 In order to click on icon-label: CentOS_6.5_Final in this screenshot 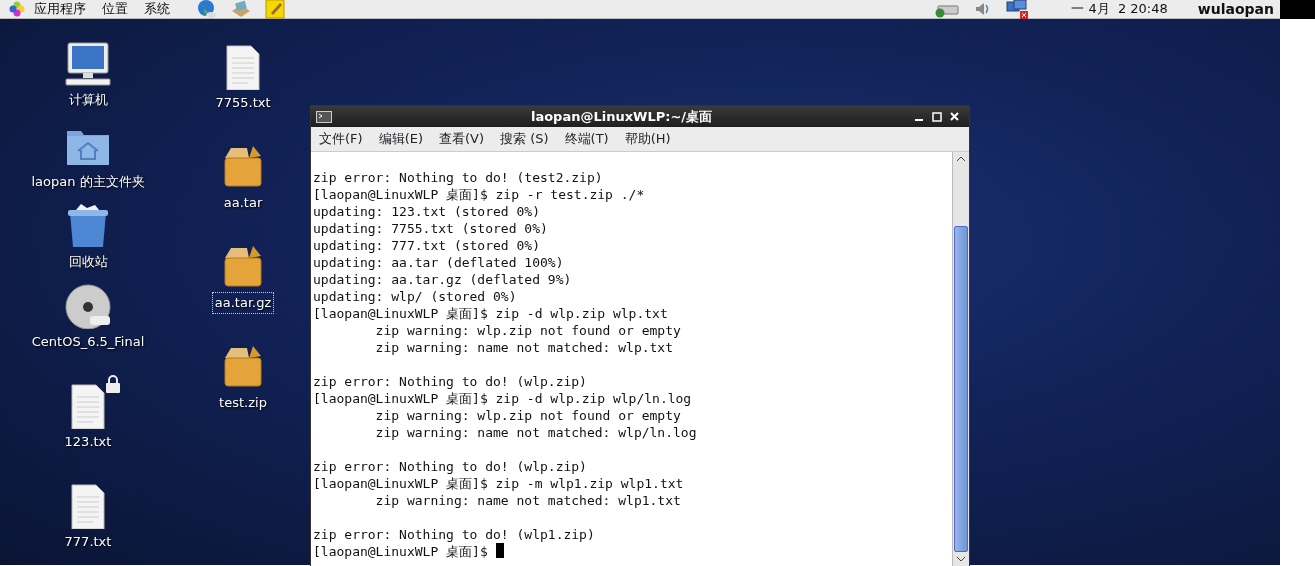, I will do `click(88, 342)`.